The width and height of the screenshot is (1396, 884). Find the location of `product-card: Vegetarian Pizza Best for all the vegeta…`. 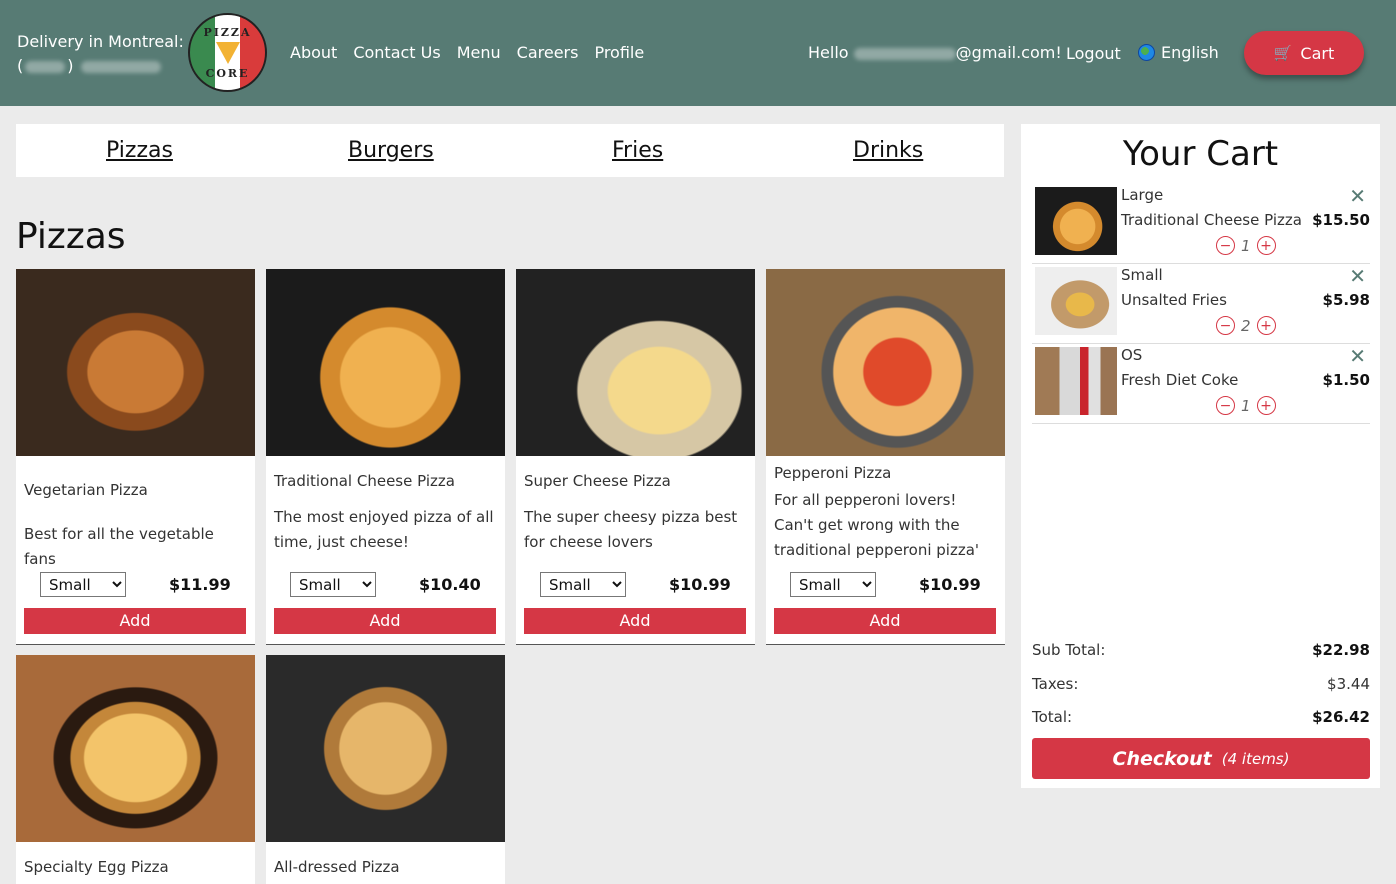

product-card: Vegetarian Pizza Best for all the vegeta… is located at coordinates (135, 457).